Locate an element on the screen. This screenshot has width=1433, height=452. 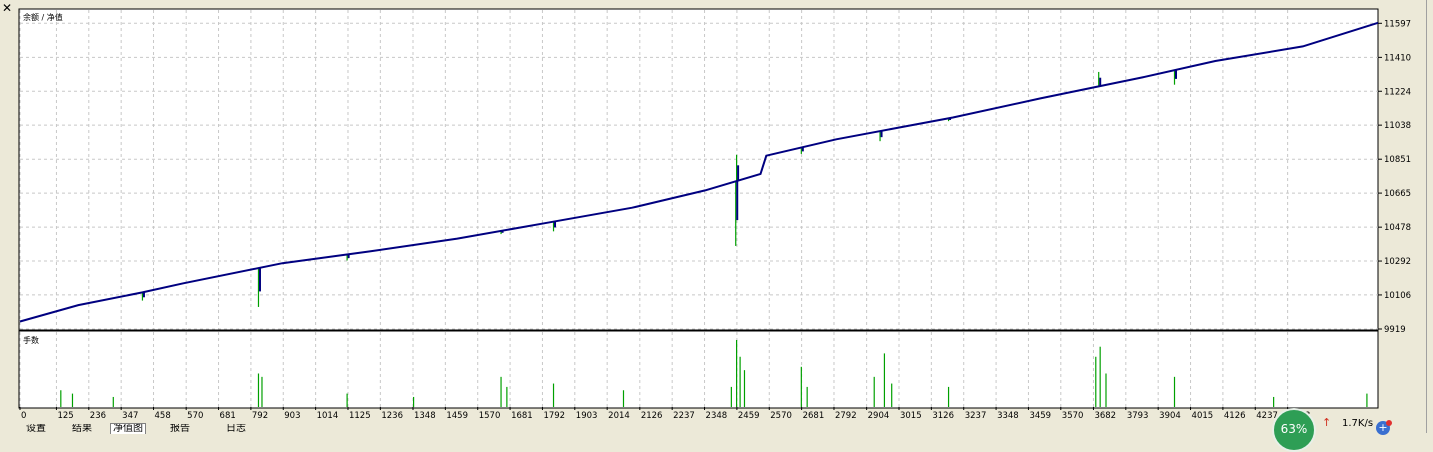
x-tick-label: 2014 is located at coordinates (619, 416).